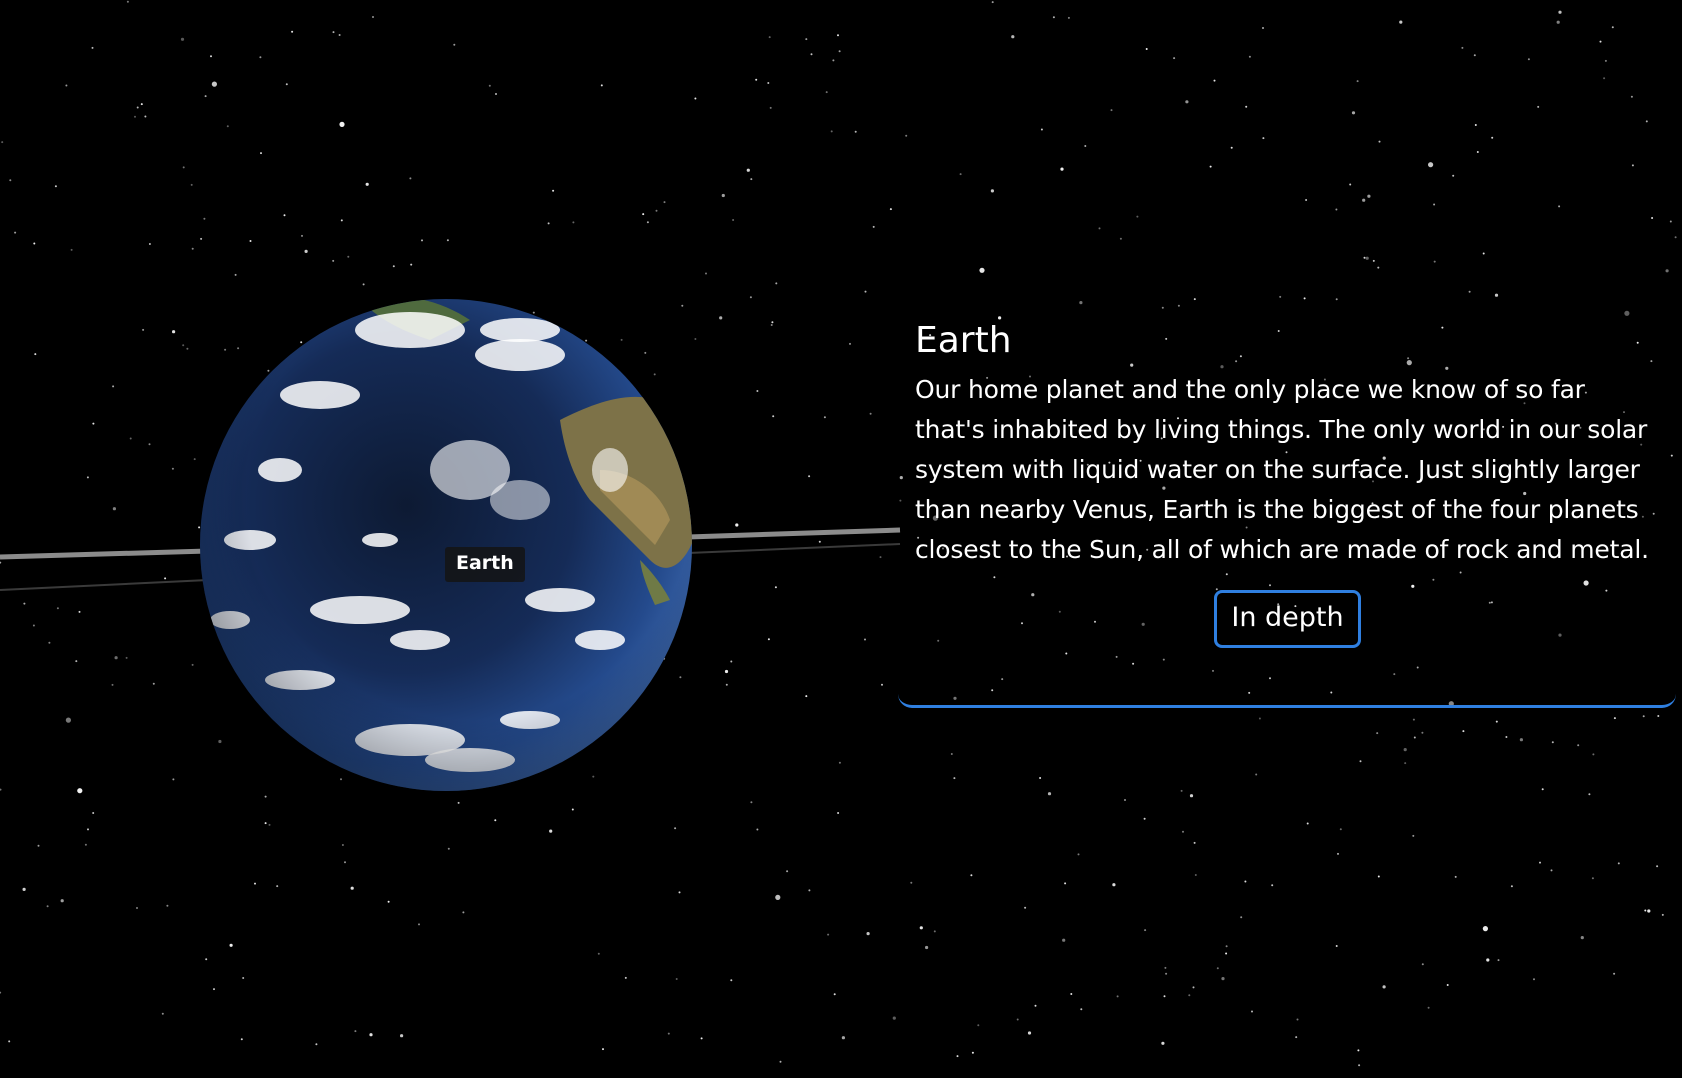 This screenshot has height=1078, width=1682. Describe the element at coordinates (1287, 619) in the screenshot. I see `in-depth-button: In depth` at that location.